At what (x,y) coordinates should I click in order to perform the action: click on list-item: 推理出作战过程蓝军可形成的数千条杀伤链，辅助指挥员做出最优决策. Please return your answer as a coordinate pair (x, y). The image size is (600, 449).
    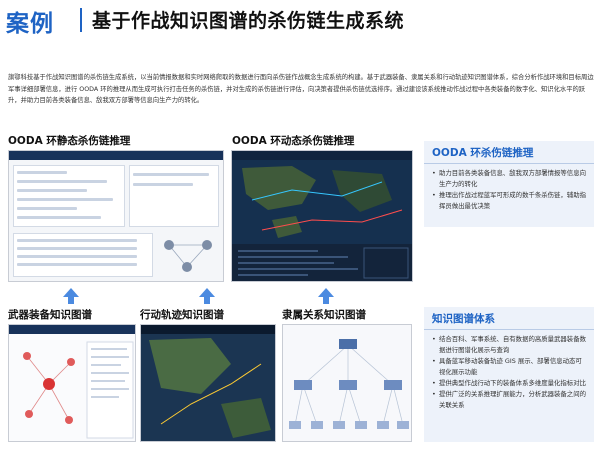
    Looking at the image, I should click on (510, 201).